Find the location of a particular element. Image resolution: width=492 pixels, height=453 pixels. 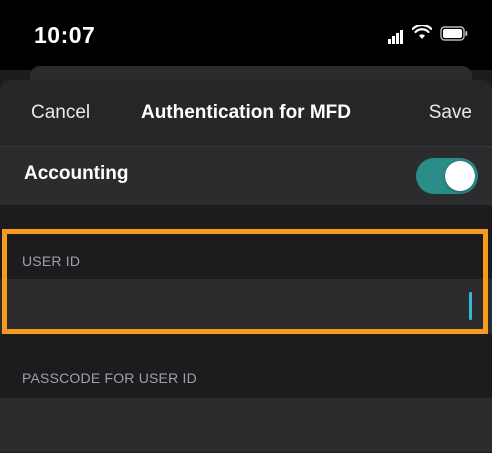

battery-icon is located at coordinates (454, 33).